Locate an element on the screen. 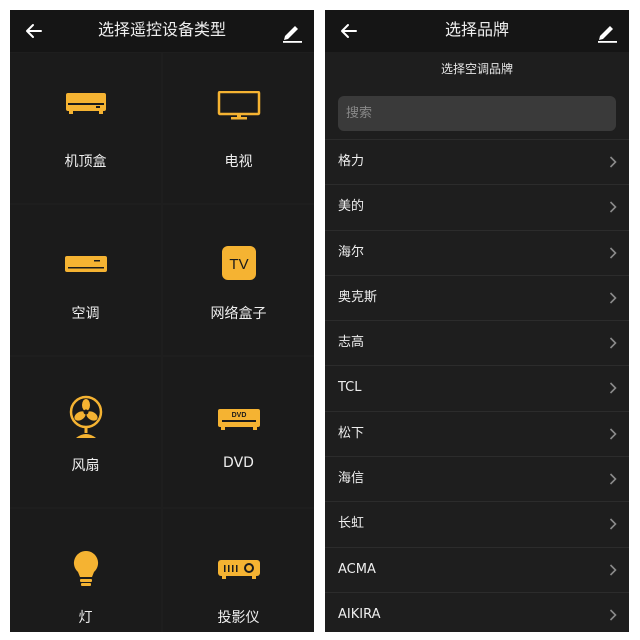 The image size is (640, 640). brand-name: 美的 is located at coordinates (351, 207).